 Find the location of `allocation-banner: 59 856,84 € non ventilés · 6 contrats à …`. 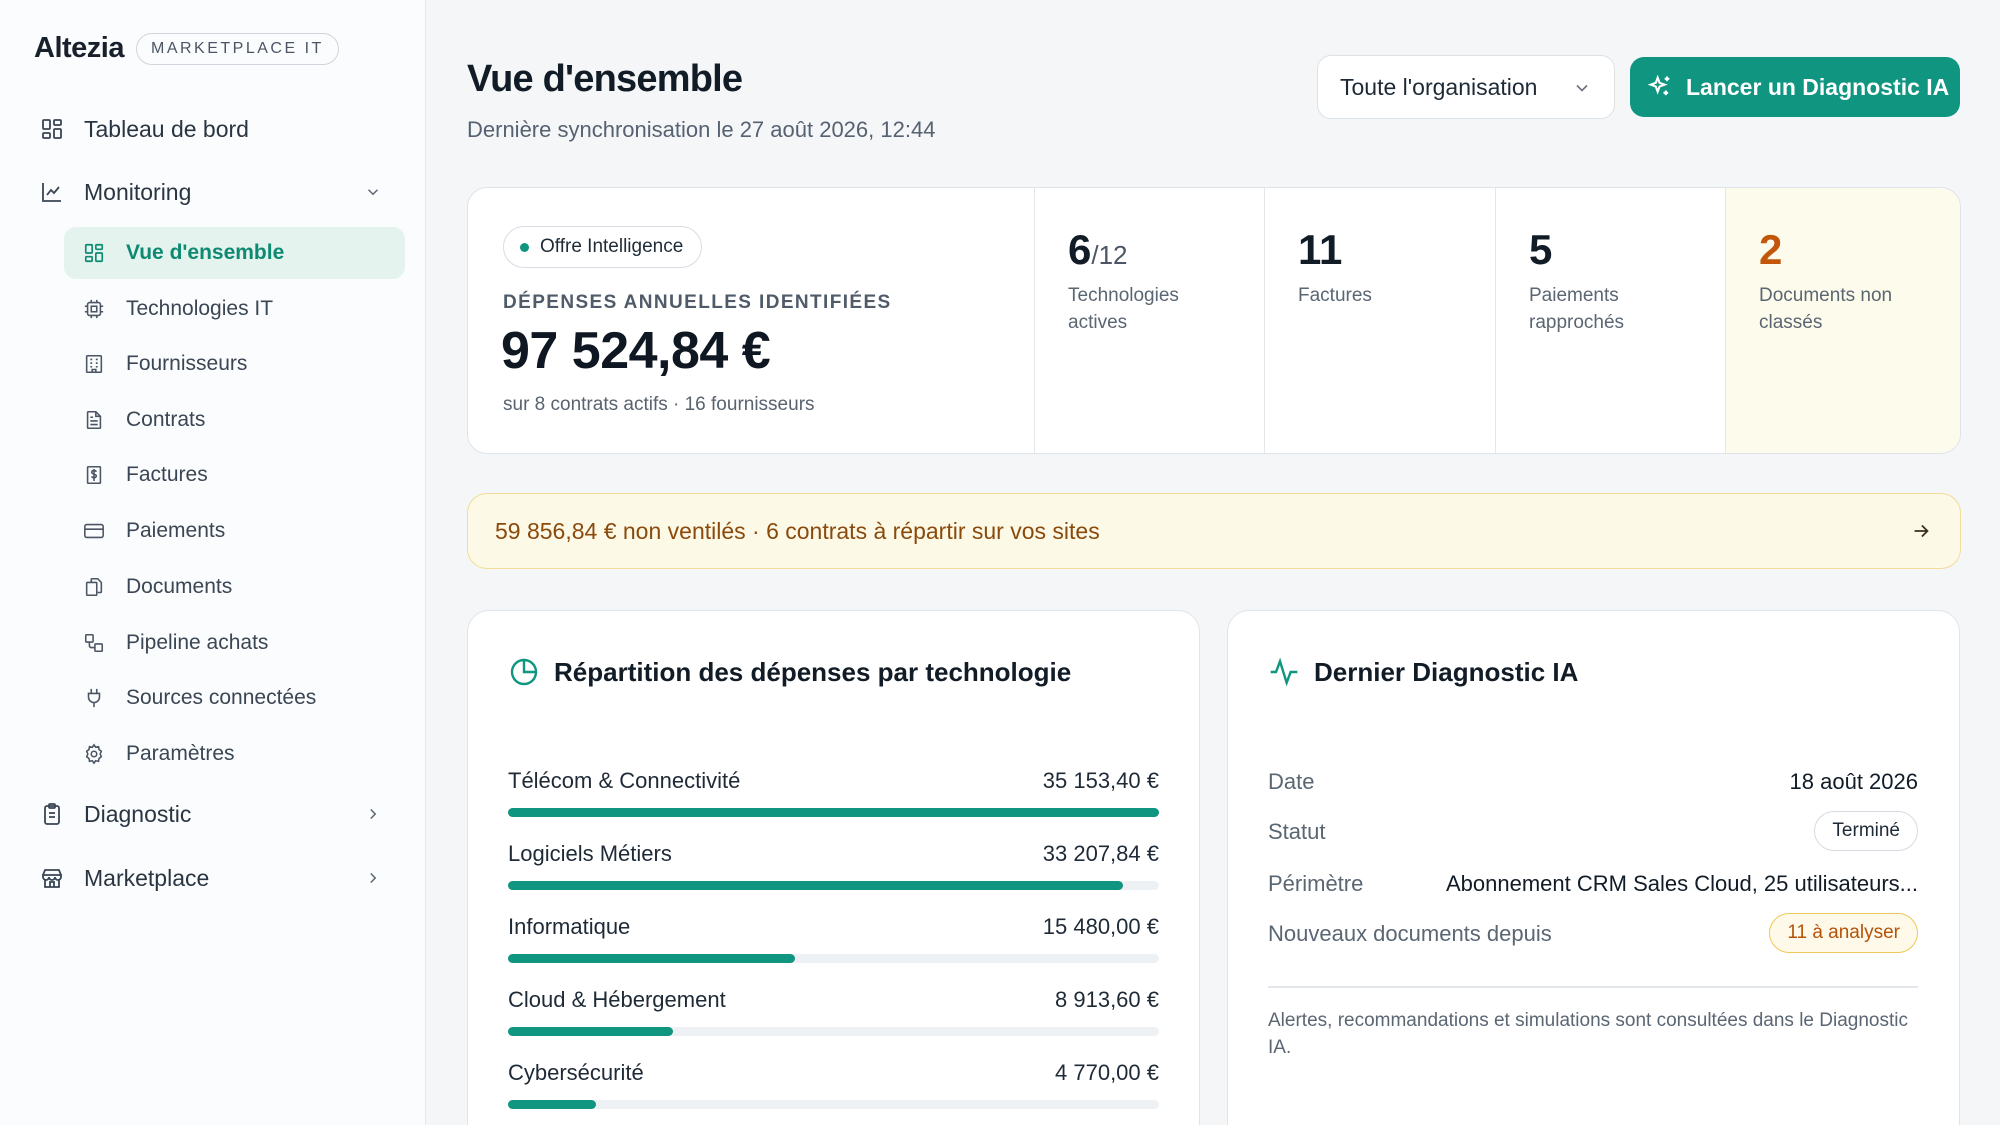

allocation-banner: 59 856,84 € non ventilés · 6 contrats à … is located at coordinates (1214, 531).